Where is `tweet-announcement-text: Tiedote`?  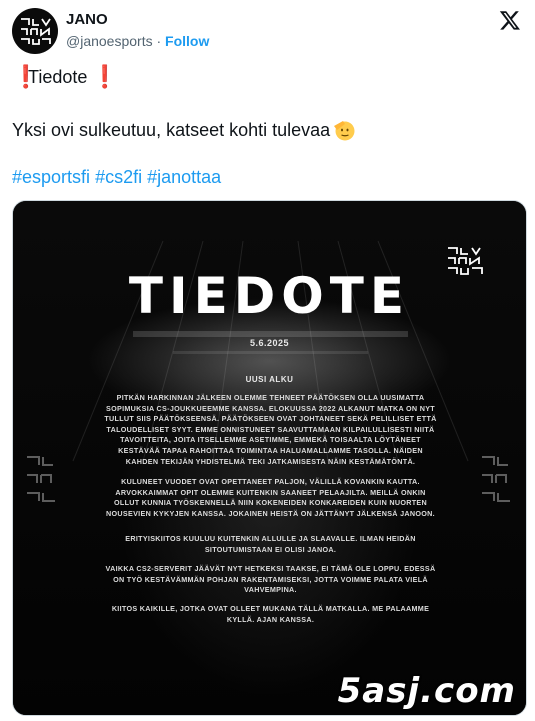
tweet-announcement-text: Tiedote is located at coordinates (58, 77).